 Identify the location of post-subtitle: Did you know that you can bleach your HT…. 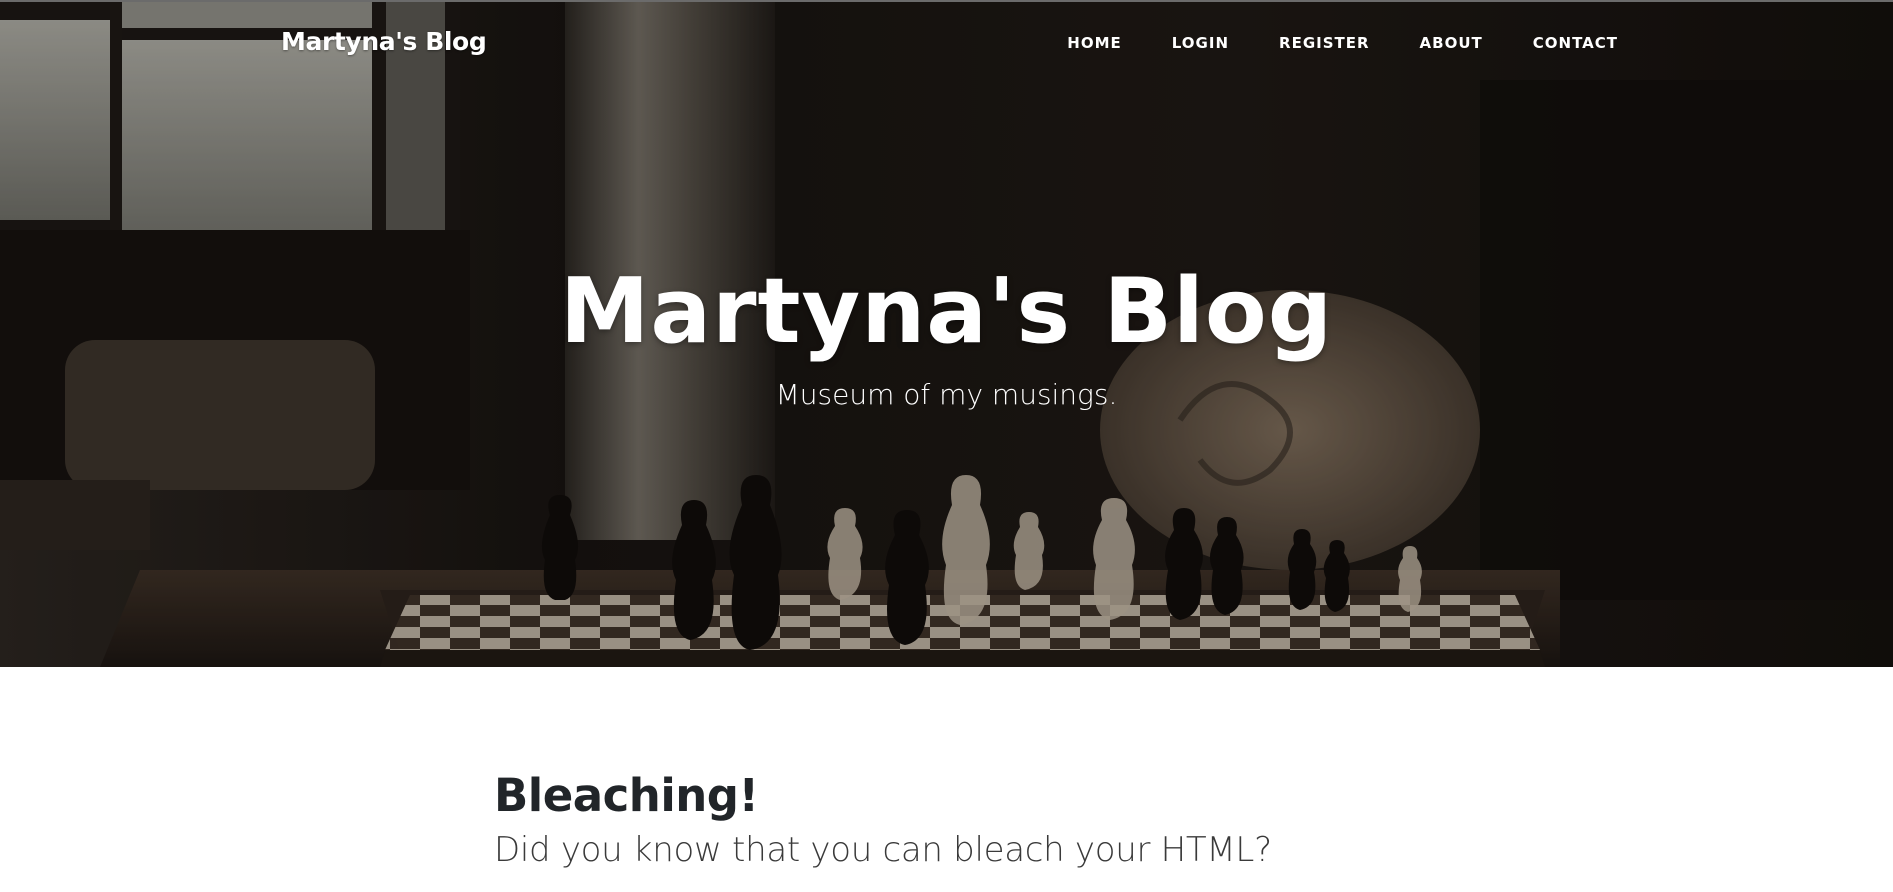
(946, 850).